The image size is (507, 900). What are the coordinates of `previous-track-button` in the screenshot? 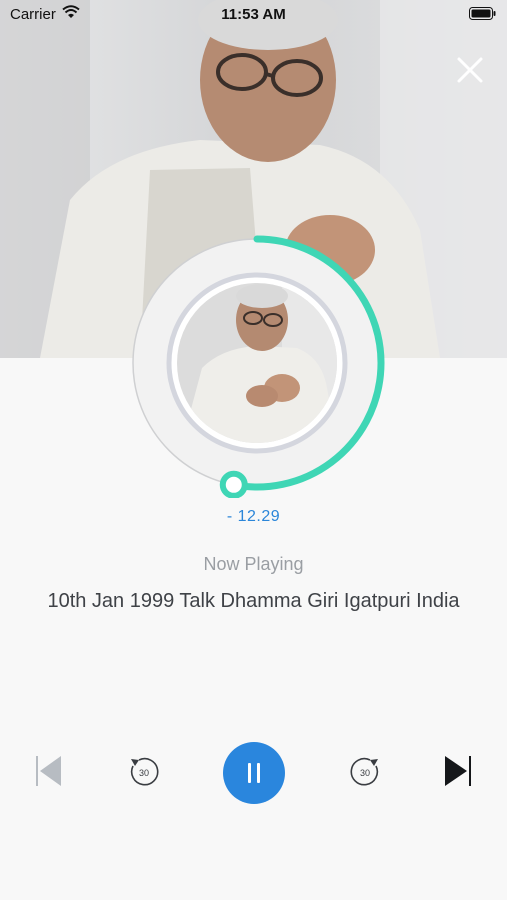 It's located at (49, 771).